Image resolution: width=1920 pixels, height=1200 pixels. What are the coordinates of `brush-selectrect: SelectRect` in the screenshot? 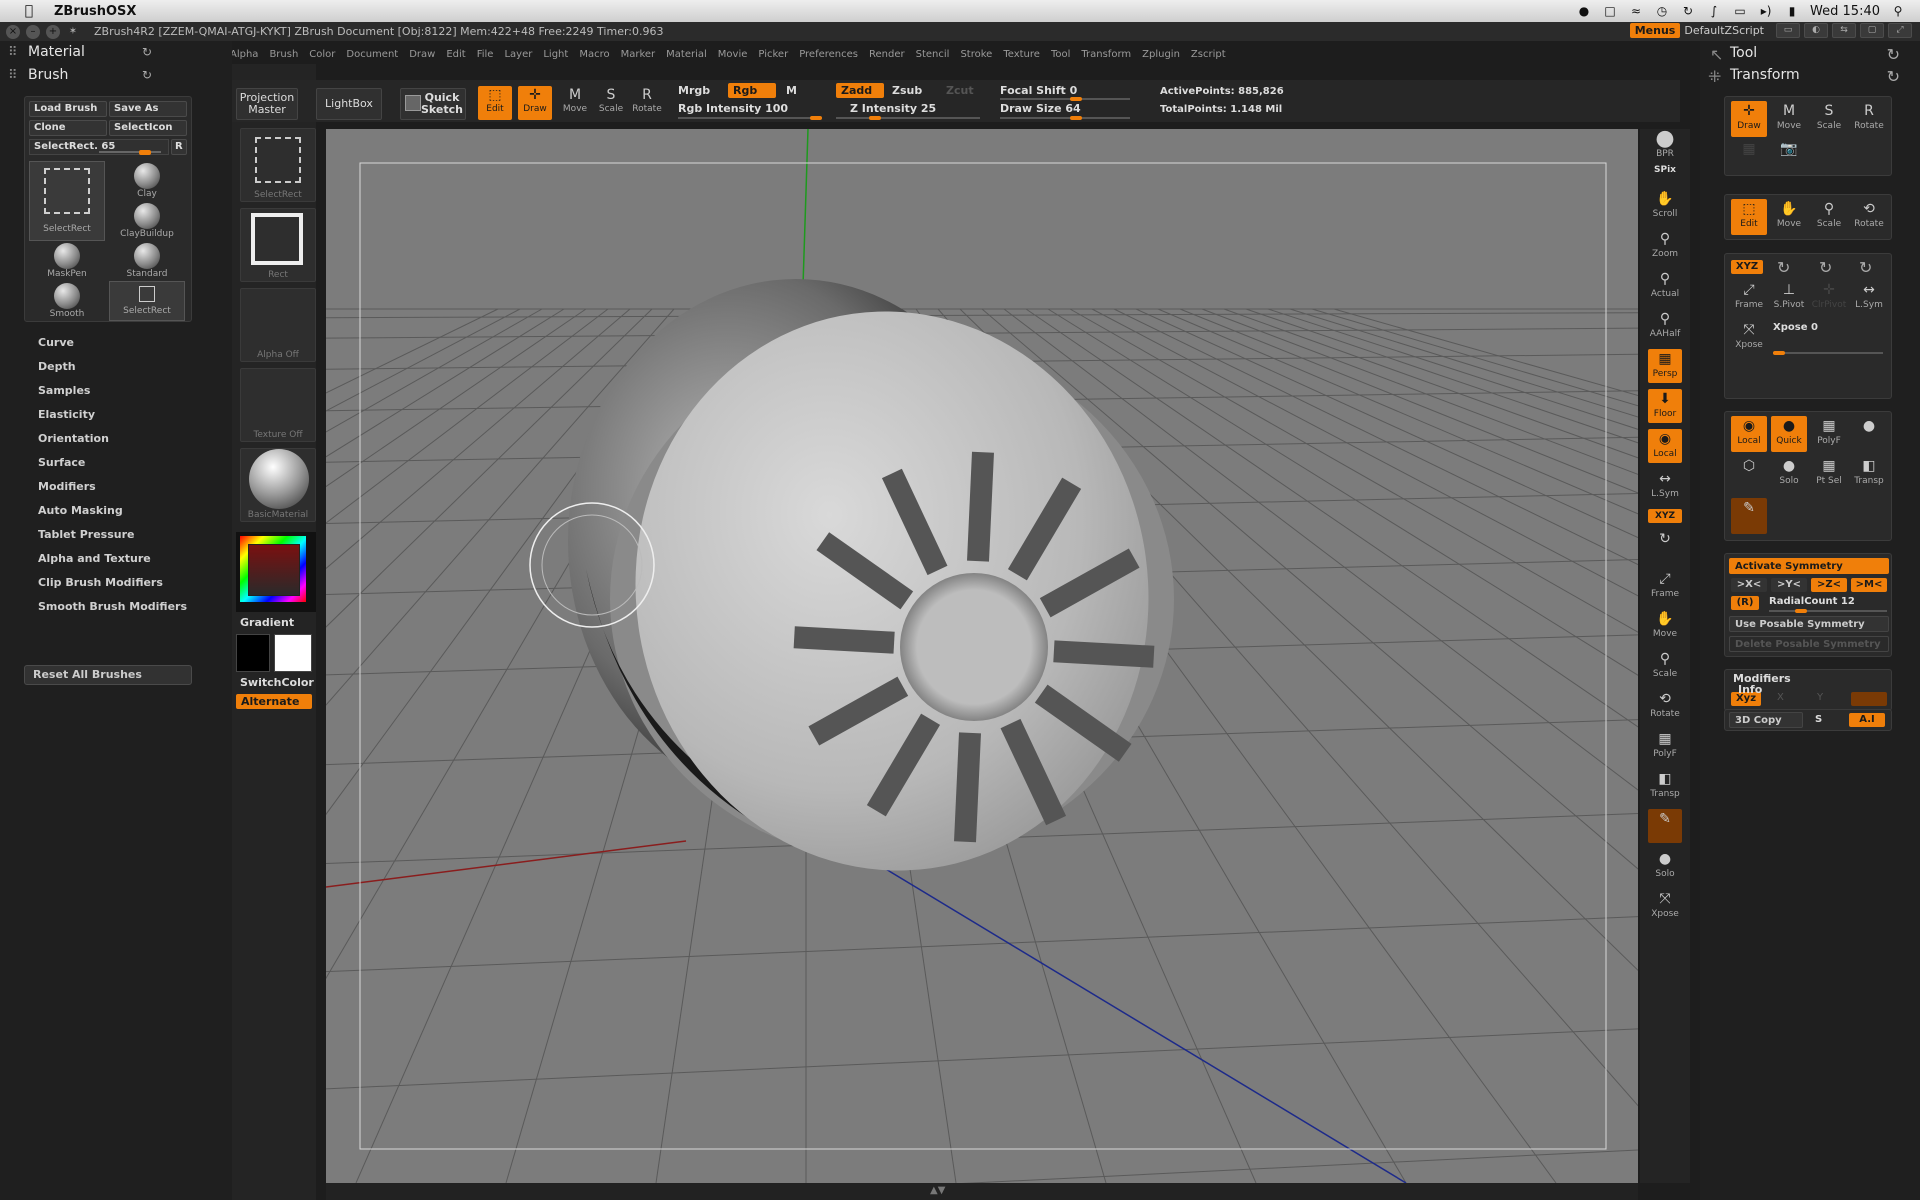 It's located at (67, 201).